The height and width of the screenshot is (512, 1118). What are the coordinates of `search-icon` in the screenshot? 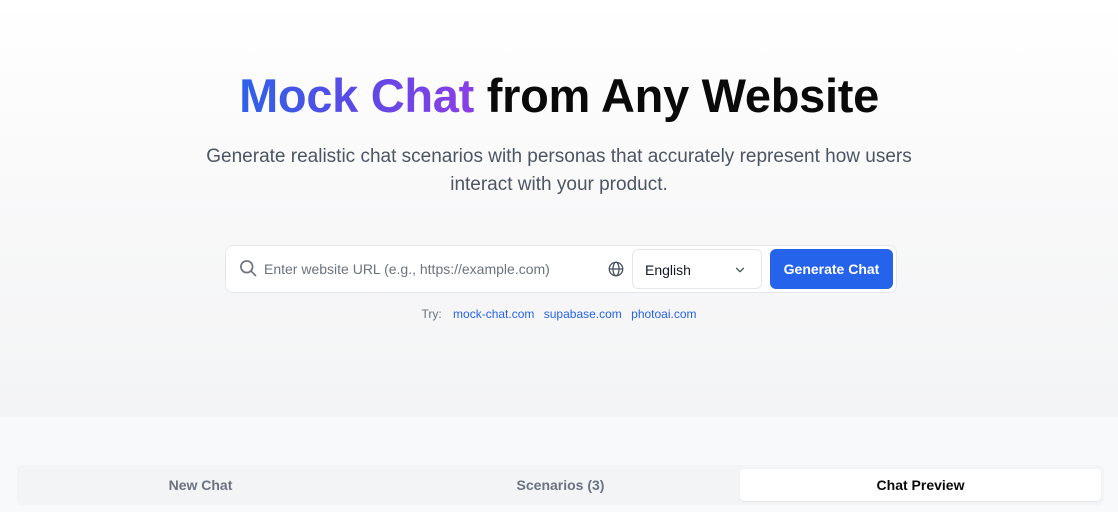 It's located at (248, 268).